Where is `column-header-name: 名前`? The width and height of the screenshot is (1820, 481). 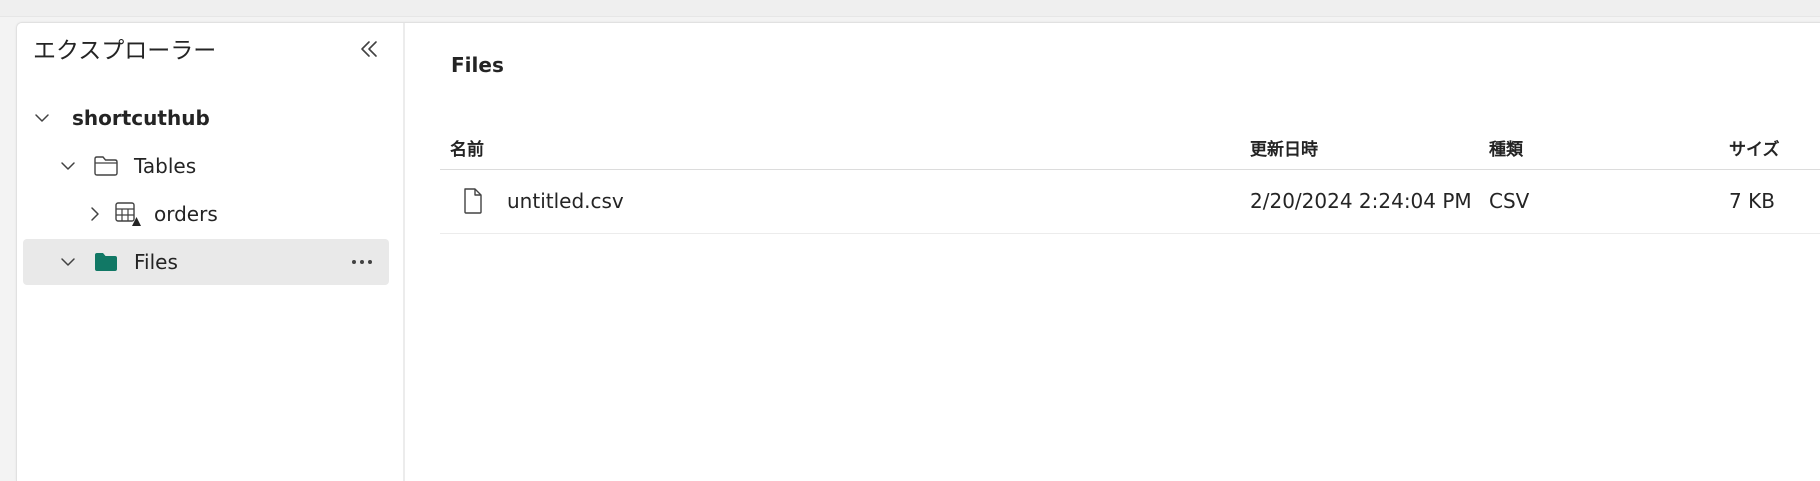
column-header-name: 名前 is located at coordinates (467, 147).